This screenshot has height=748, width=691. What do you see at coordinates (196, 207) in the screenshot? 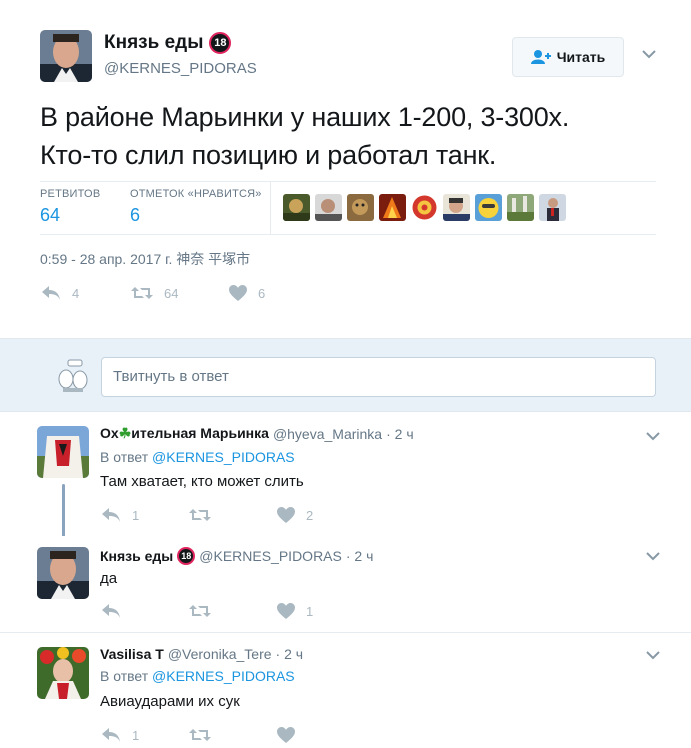
I see `likes-stat: ОТМЕТОК «НРАВИТСЯ» 6` at bounding box center [196, 207].